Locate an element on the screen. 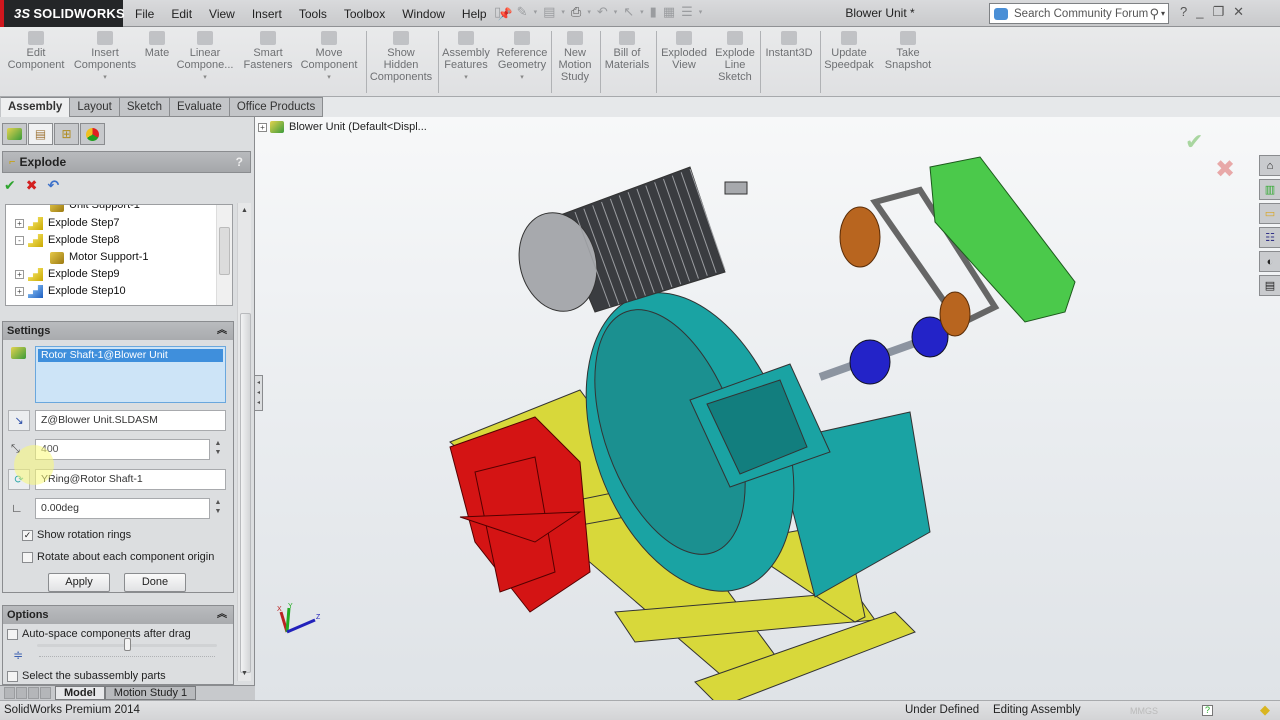  undo-icon: ↶ is located at coordinates (53, 185).